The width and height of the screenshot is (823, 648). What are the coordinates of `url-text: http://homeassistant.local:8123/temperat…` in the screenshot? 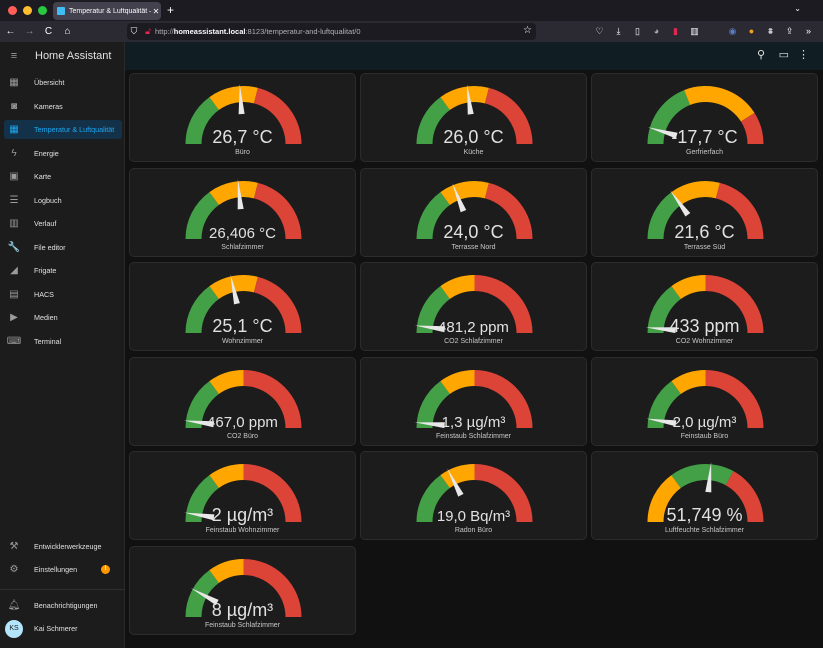 It's located at (258, 31).